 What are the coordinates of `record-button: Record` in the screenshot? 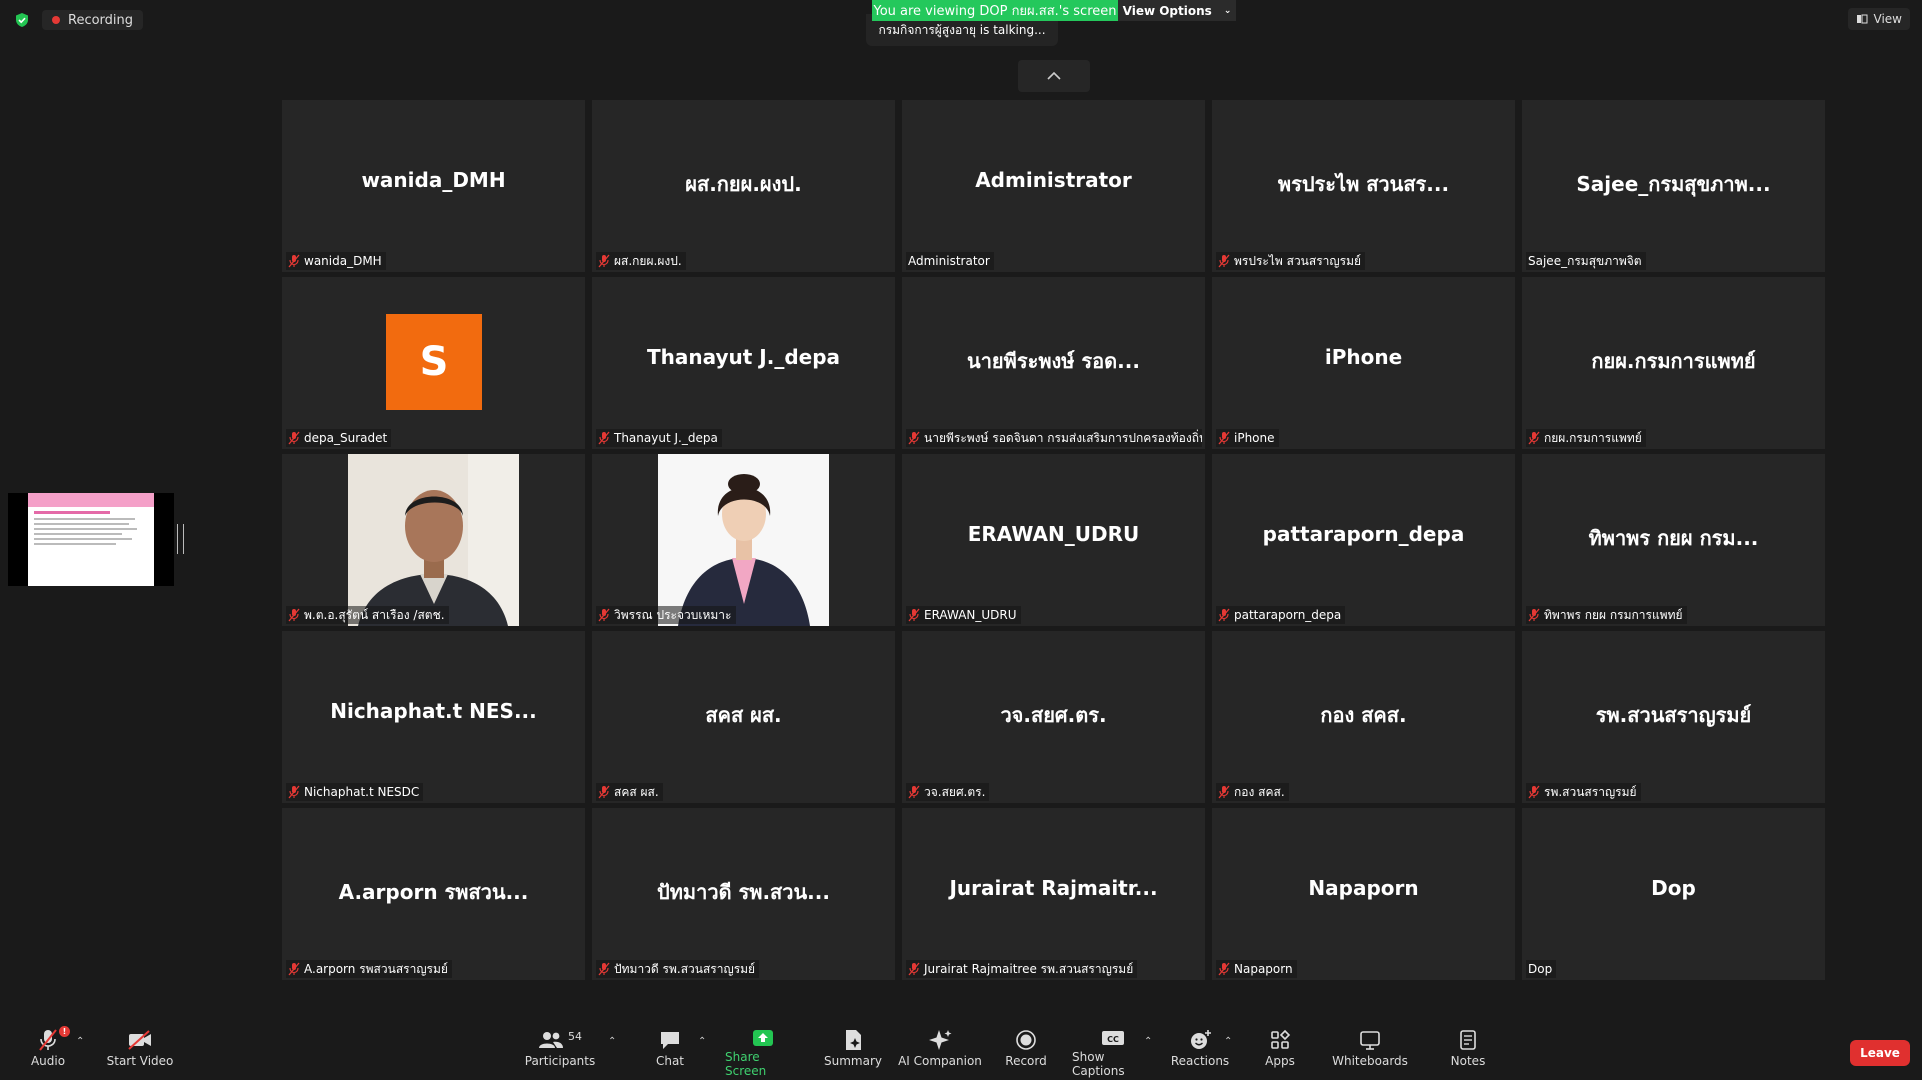 It's located at (1026, 1052).